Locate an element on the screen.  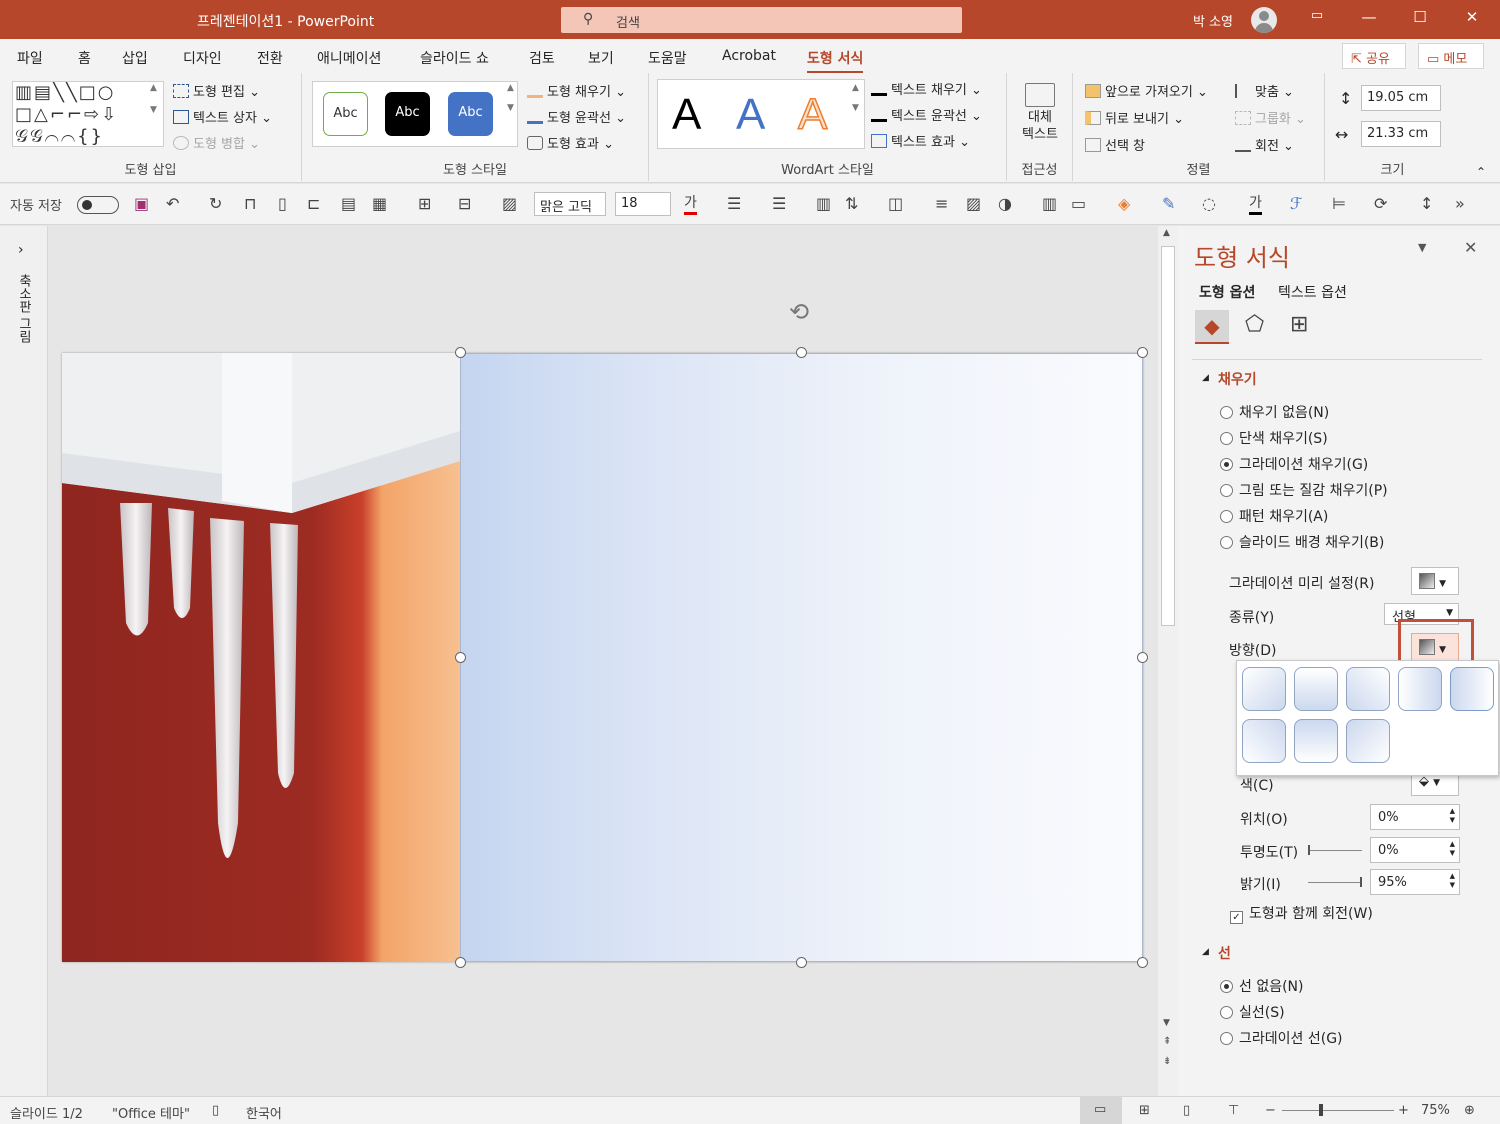
icicle-photo is located at coordinates (261, 657).